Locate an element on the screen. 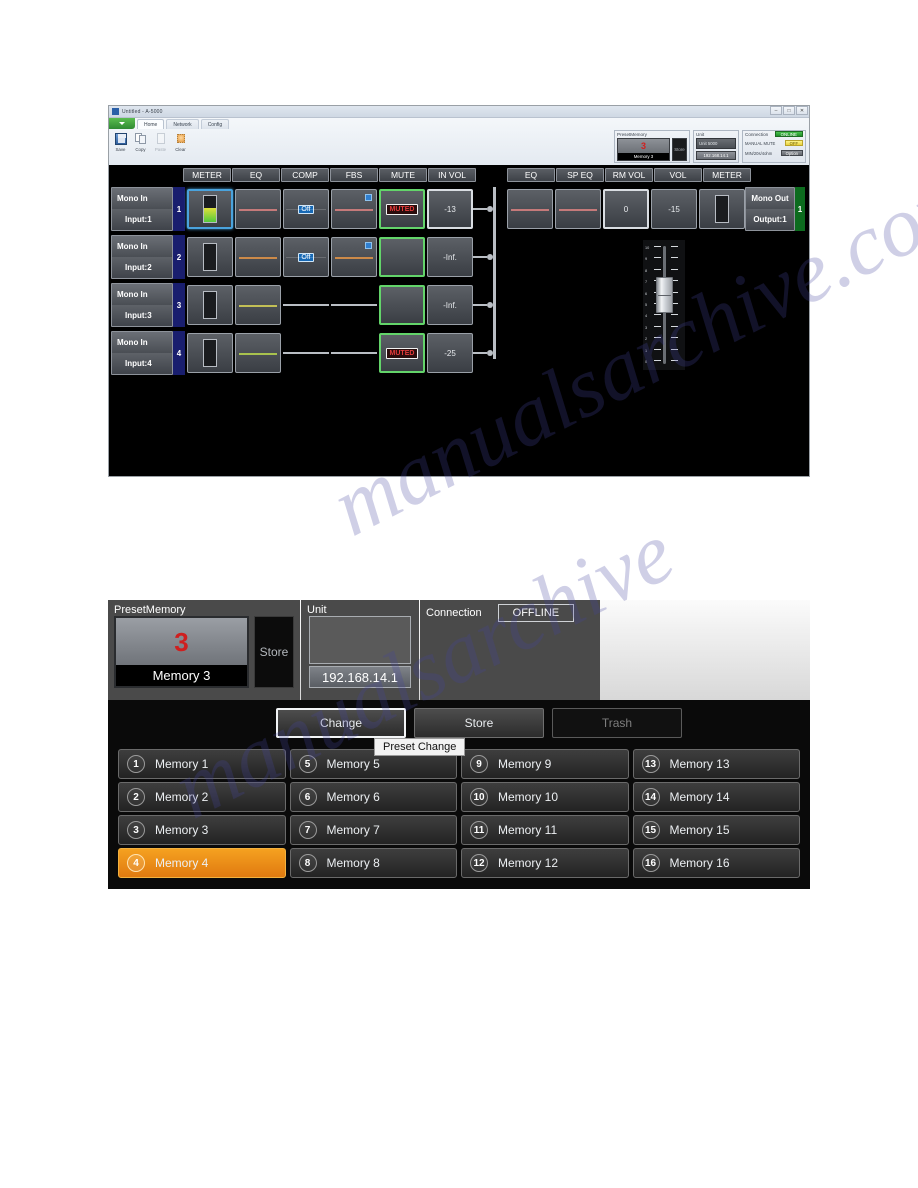  minimize-button: – is located at coordinates (776, 110).